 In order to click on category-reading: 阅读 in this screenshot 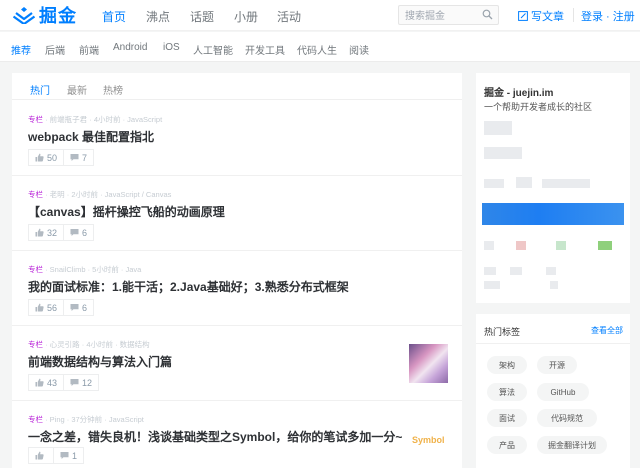, I will do `click(359, 49)`.